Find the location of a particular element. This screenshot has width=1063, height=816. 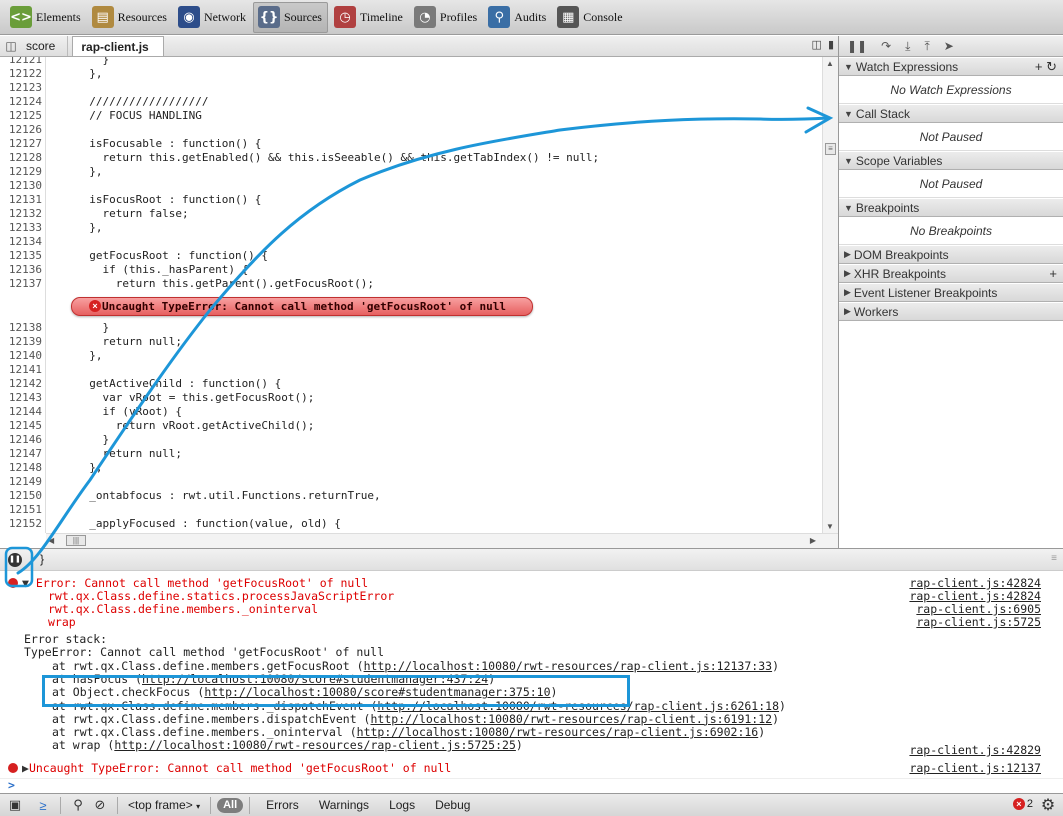

tab-label: Resources is located at coordinates (142, 16).